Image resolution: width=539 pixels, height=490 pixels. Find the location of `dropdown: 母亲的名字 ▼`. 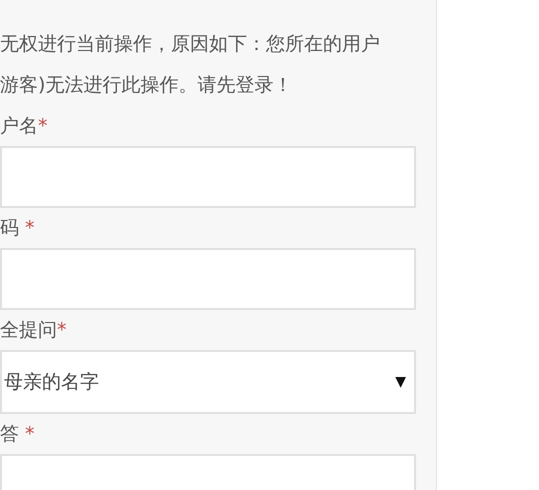

dropdown: 母亲的名字 ▼ is located at coordinates (208, 382).